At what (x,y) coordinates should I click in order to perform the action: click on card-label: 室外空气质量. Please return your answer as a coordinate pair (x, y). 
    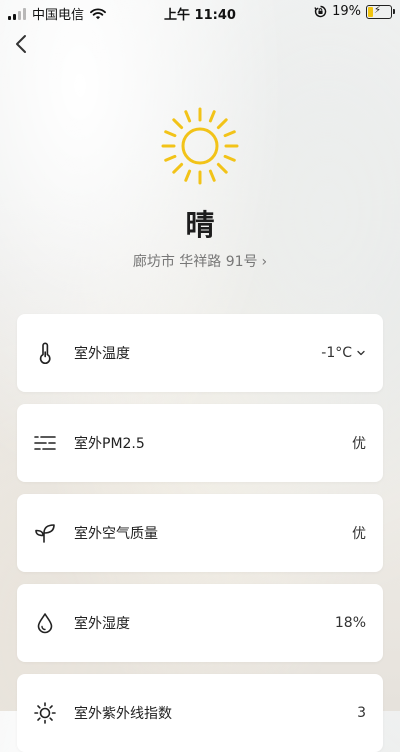
    Looking at the image, I should click on (116, 534).